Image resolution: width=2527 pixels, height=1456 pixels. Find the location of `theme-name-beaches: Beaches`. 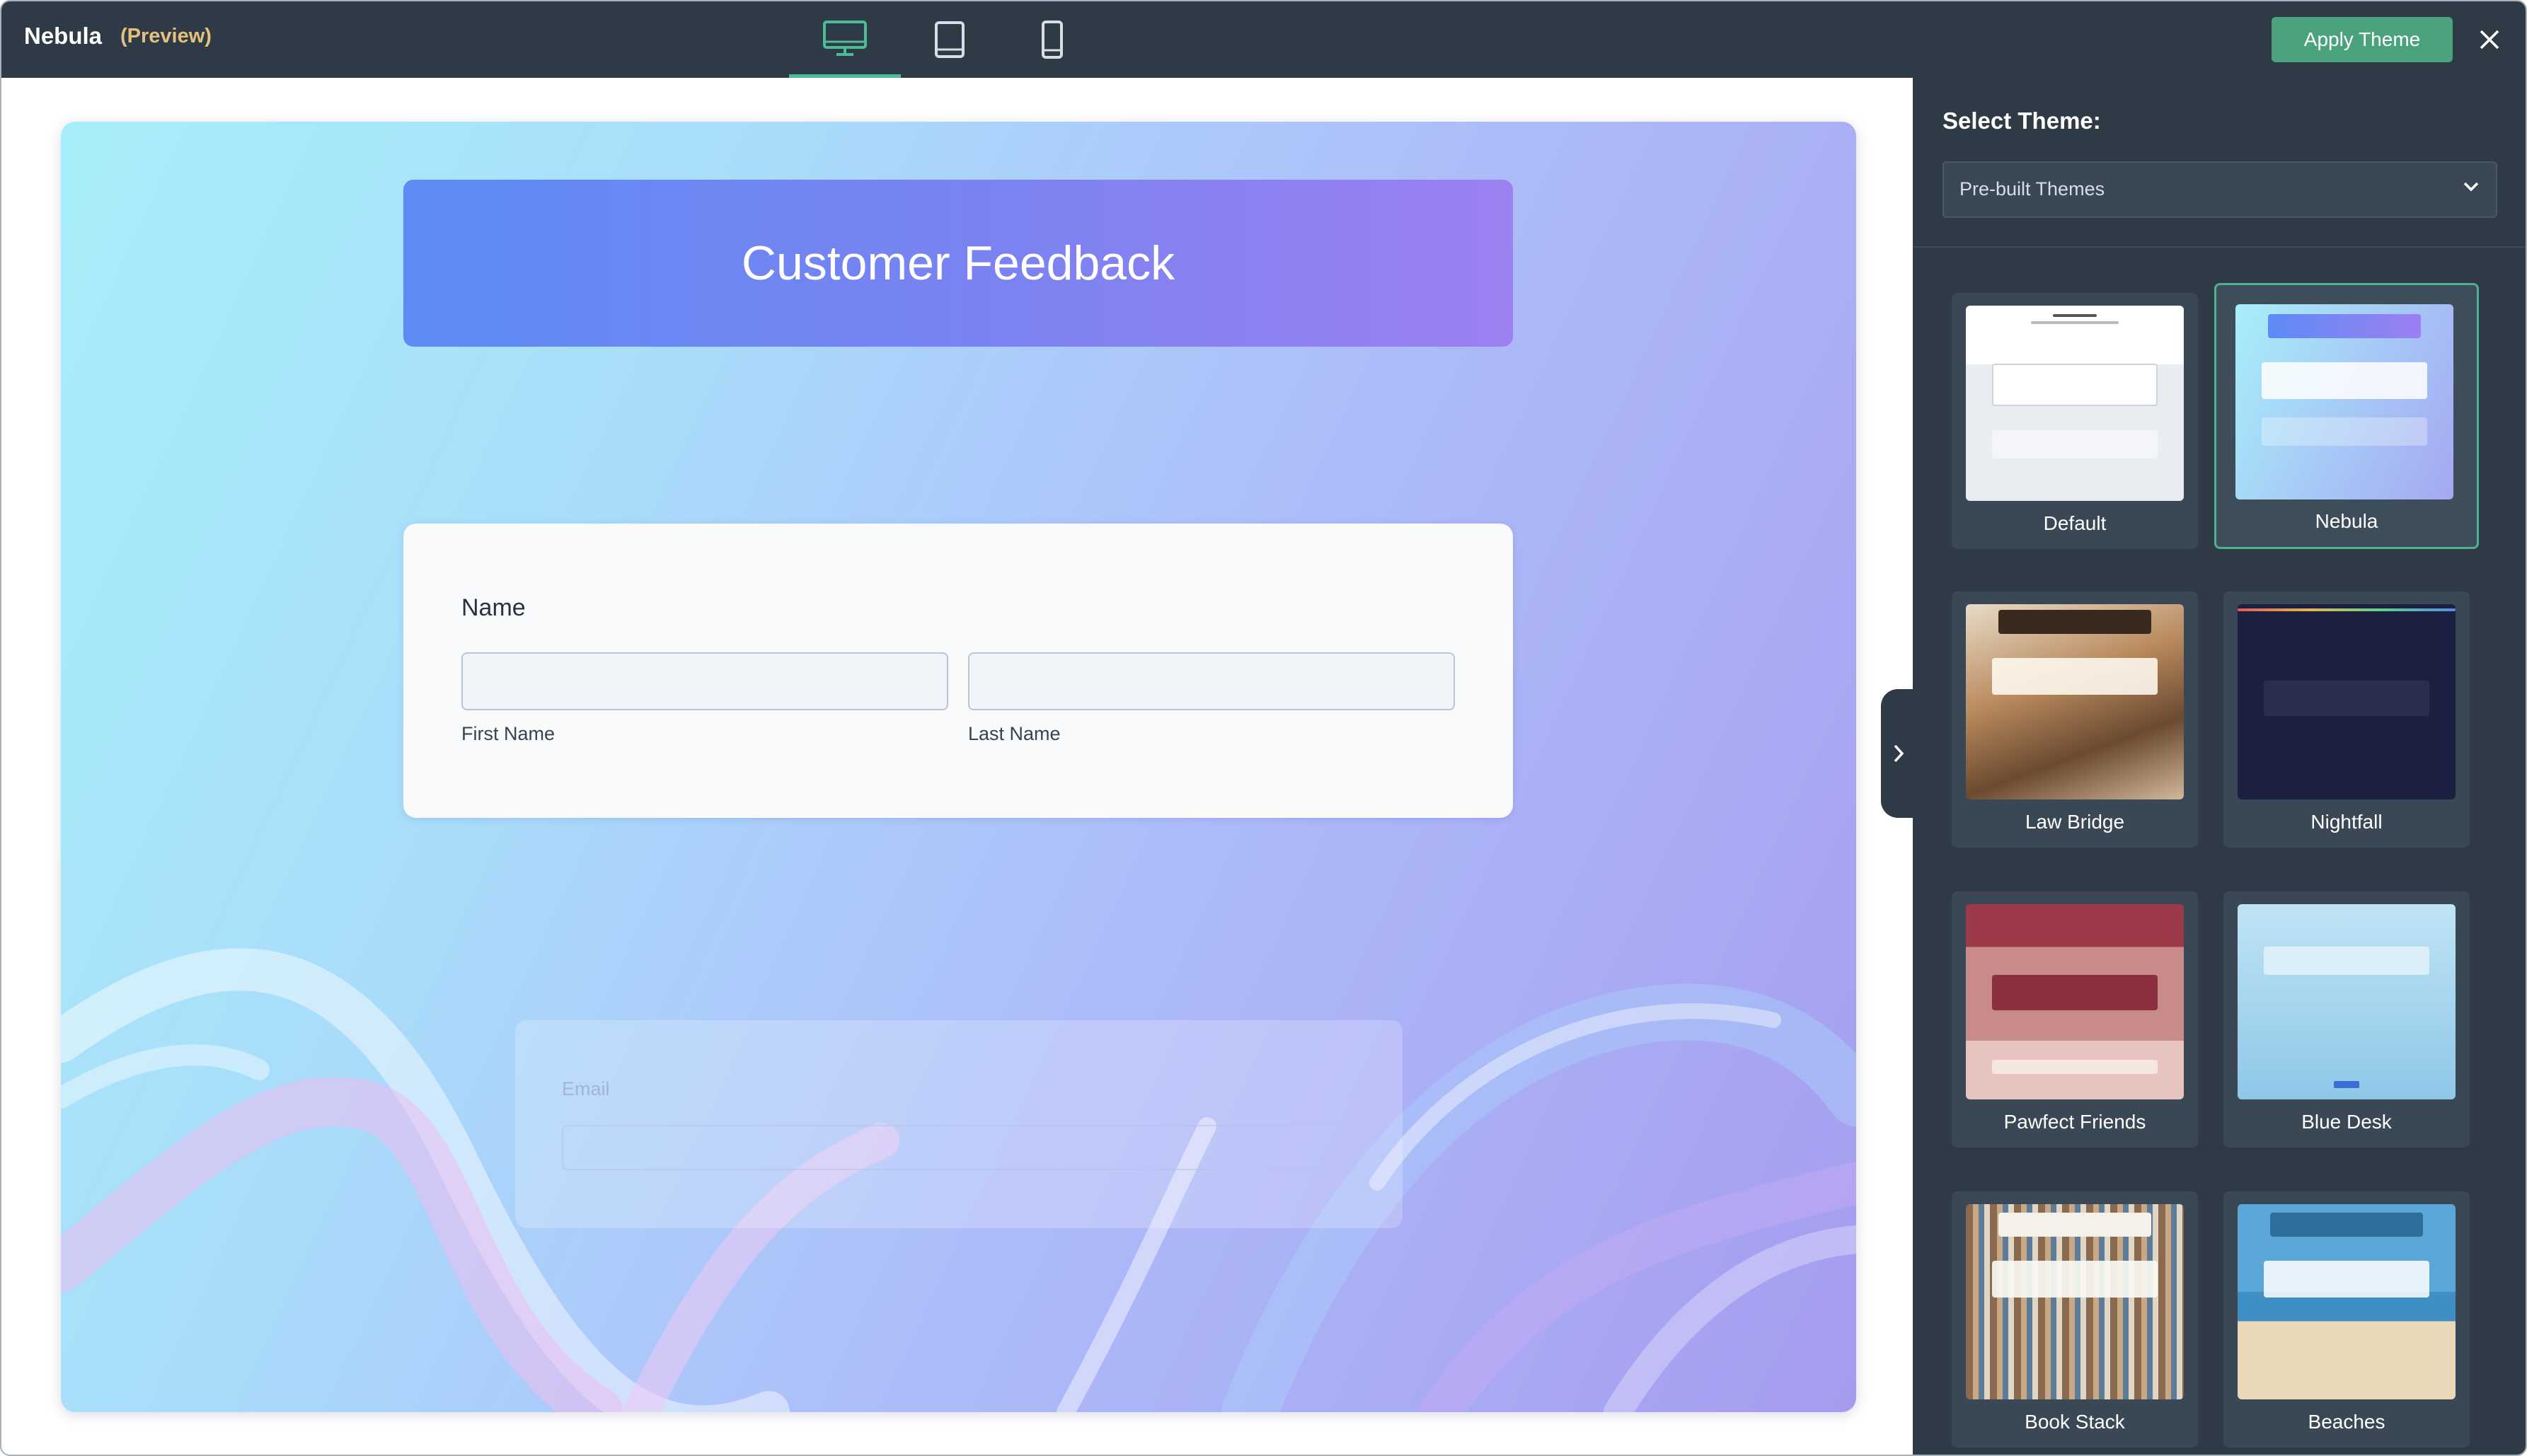

theme-name-beaches: Beaches is located at coordinates (2346, 1422).